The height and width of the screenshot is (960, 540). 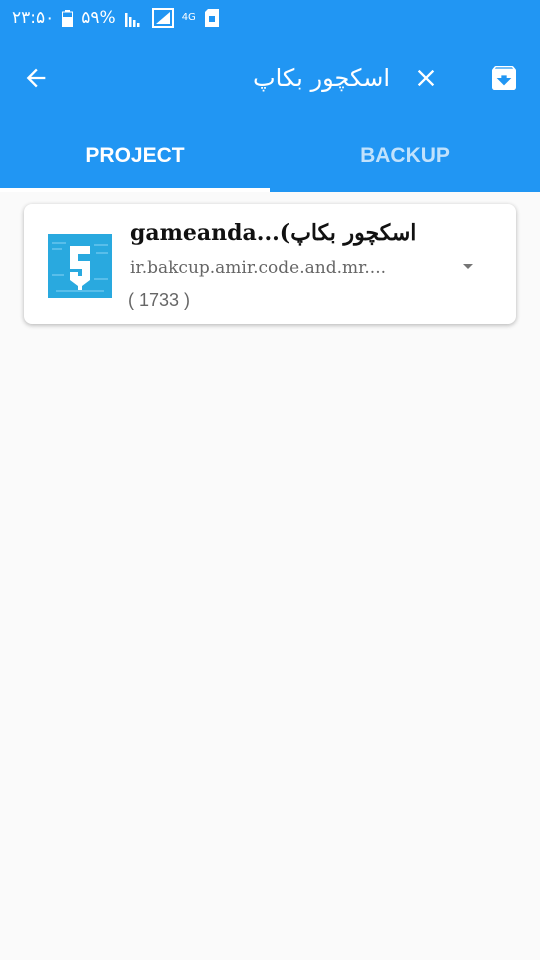 I want to click on close-icon, so click(x=426, y=78).